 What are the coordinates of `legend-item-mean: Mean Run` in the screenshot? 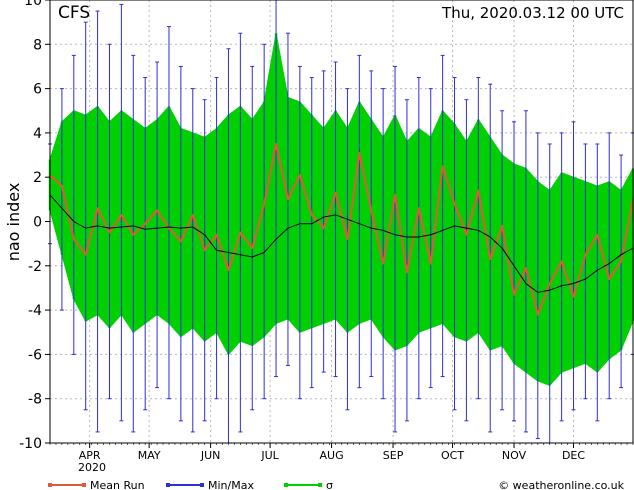 It's located at (96, 484).